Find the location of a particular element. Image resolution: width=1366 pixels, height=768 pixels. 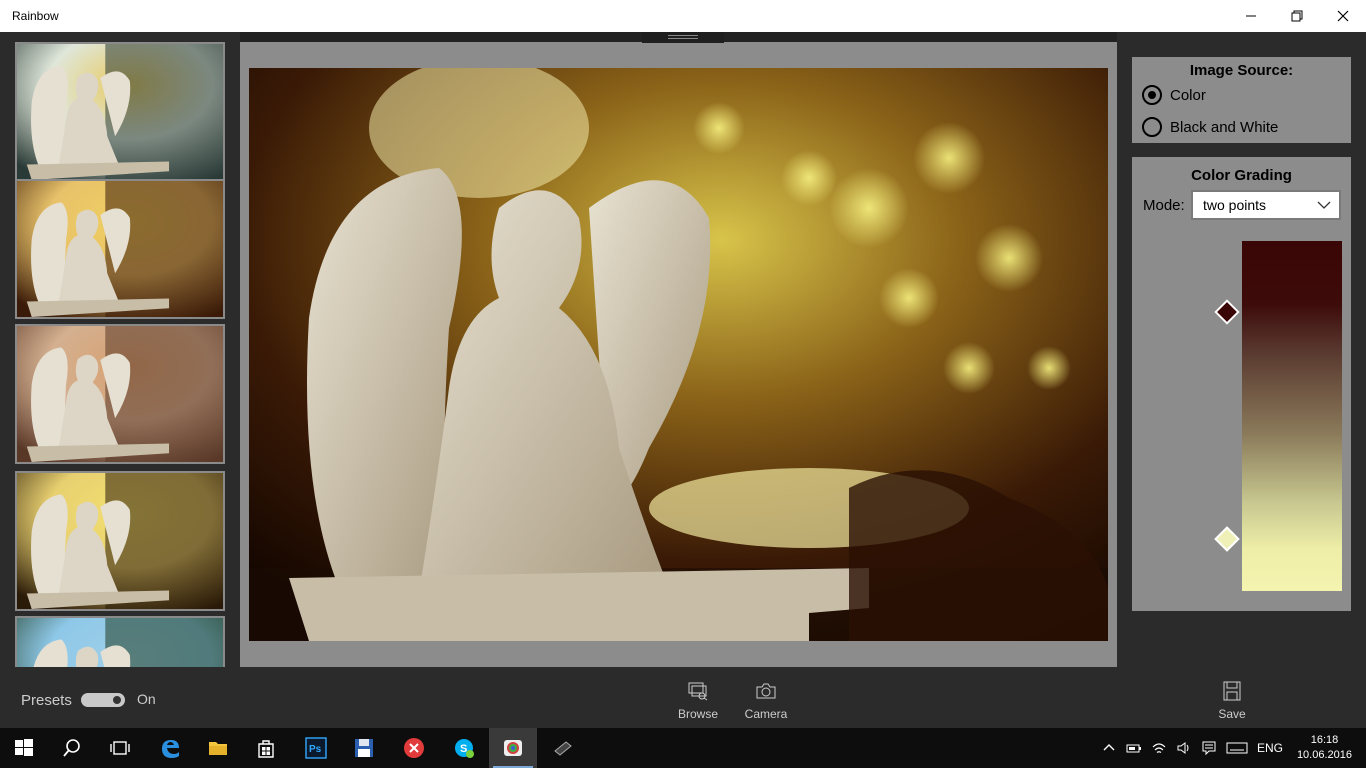

app-title: Rainbow is located at coordinates (35, 16).